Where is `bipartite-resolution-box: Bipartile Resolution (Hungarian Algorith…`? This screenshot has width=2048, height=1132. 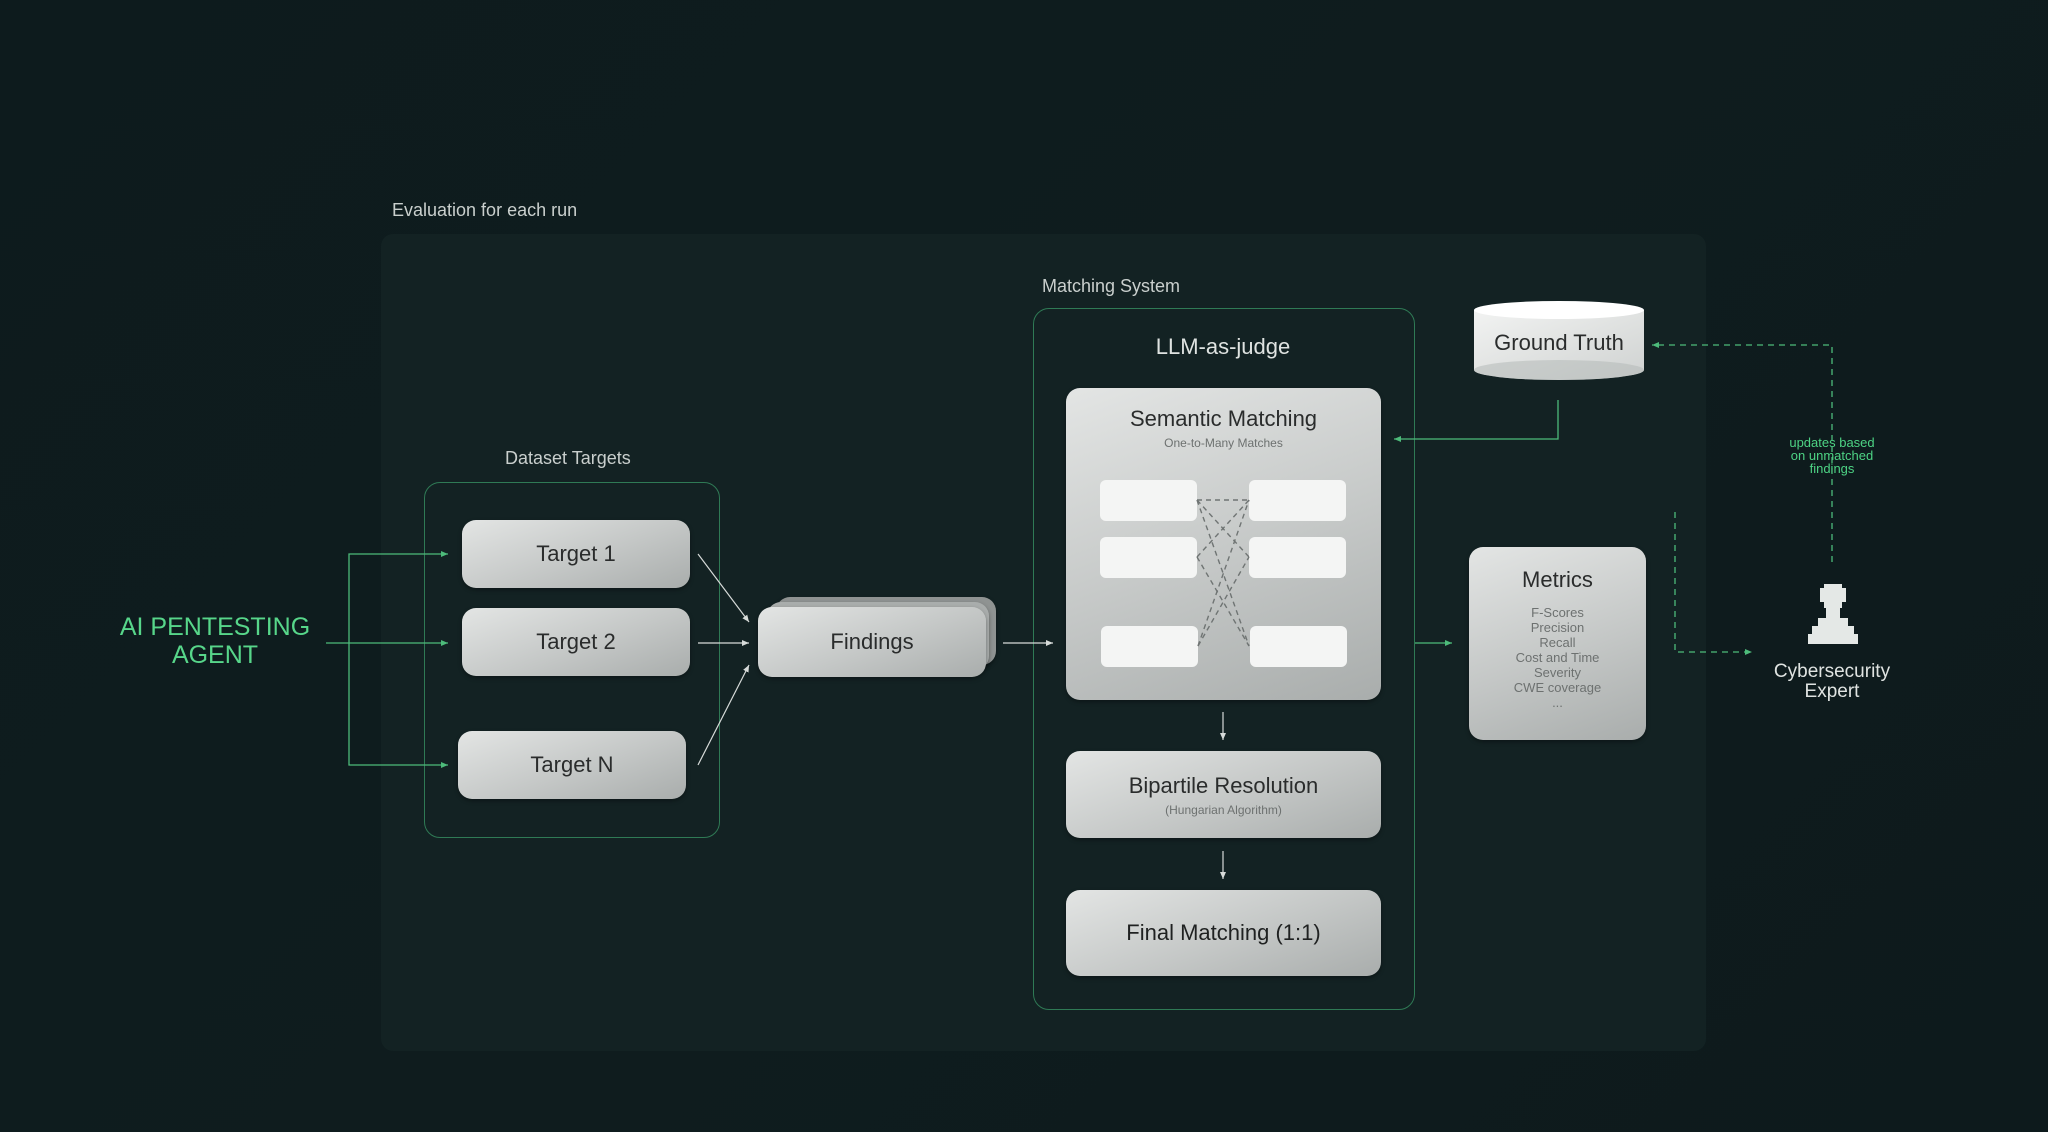 bipartite-resolution-box: Bipartile Resolution (Hungarian Algorith… is located at coordinates (1223, 794).